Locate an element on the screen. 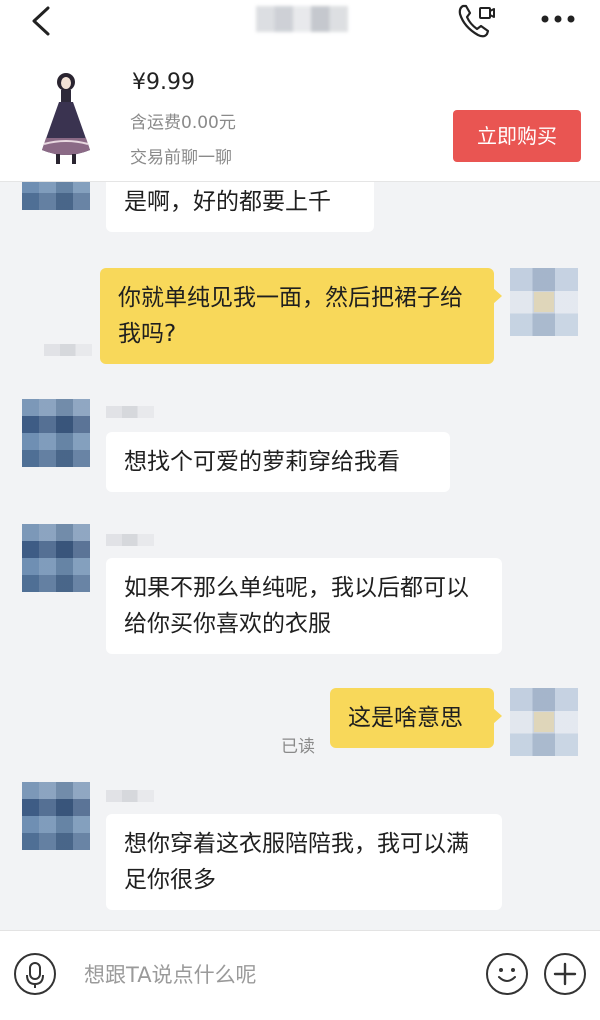  phone-icon is located at coordinates (476, 21).